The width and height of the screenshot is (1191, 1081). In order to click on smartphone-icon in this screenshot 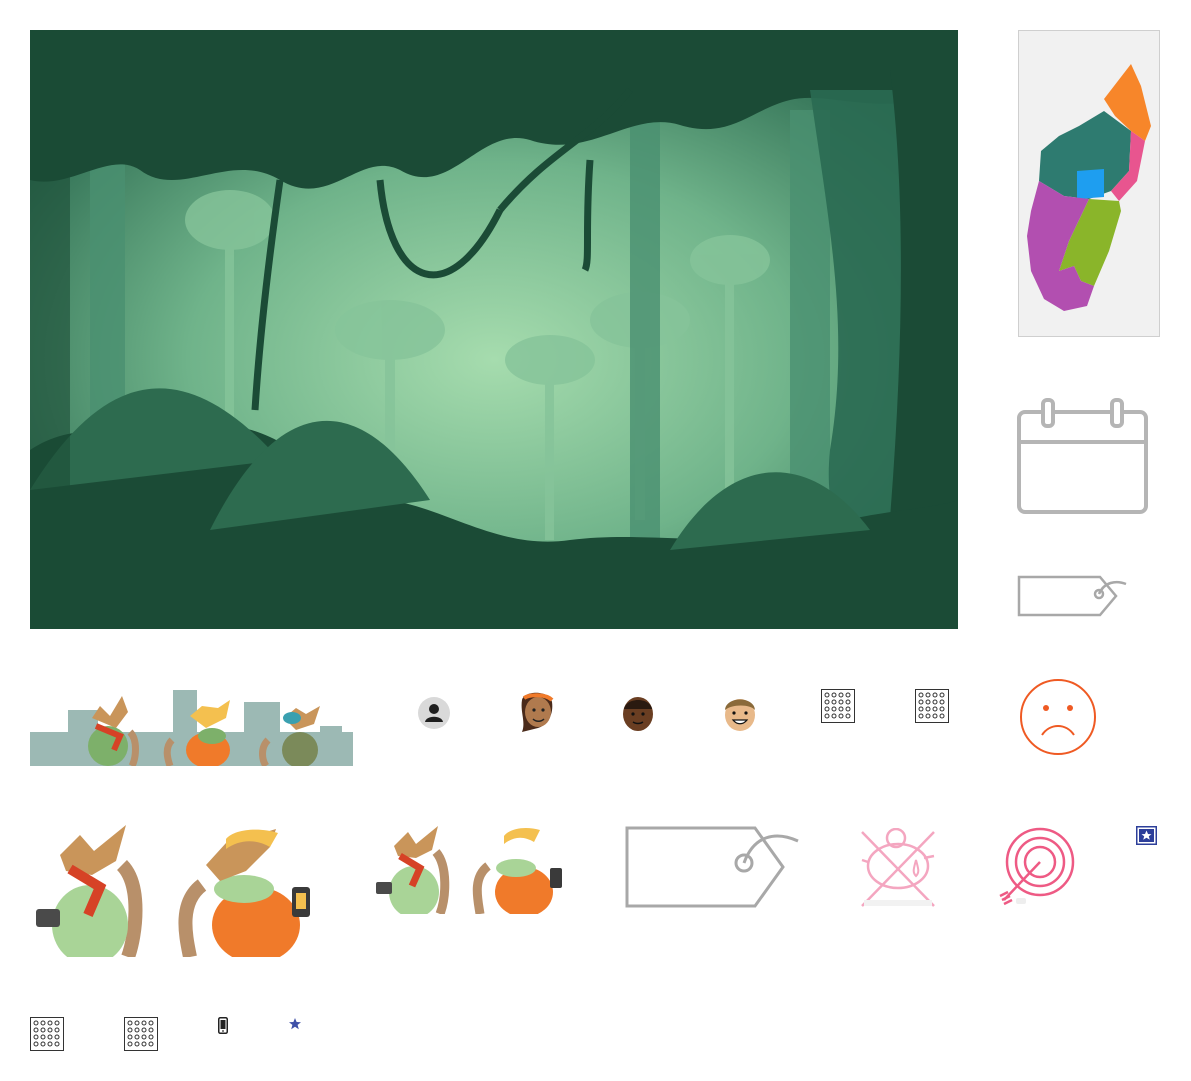, I will do `click(223, 1025)`.